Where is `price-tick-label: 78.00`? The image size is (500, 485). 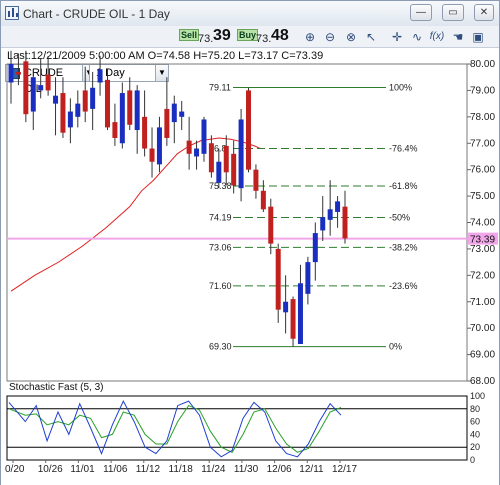
price-tick-label: 78.00 is located at coordinates (482, 117).